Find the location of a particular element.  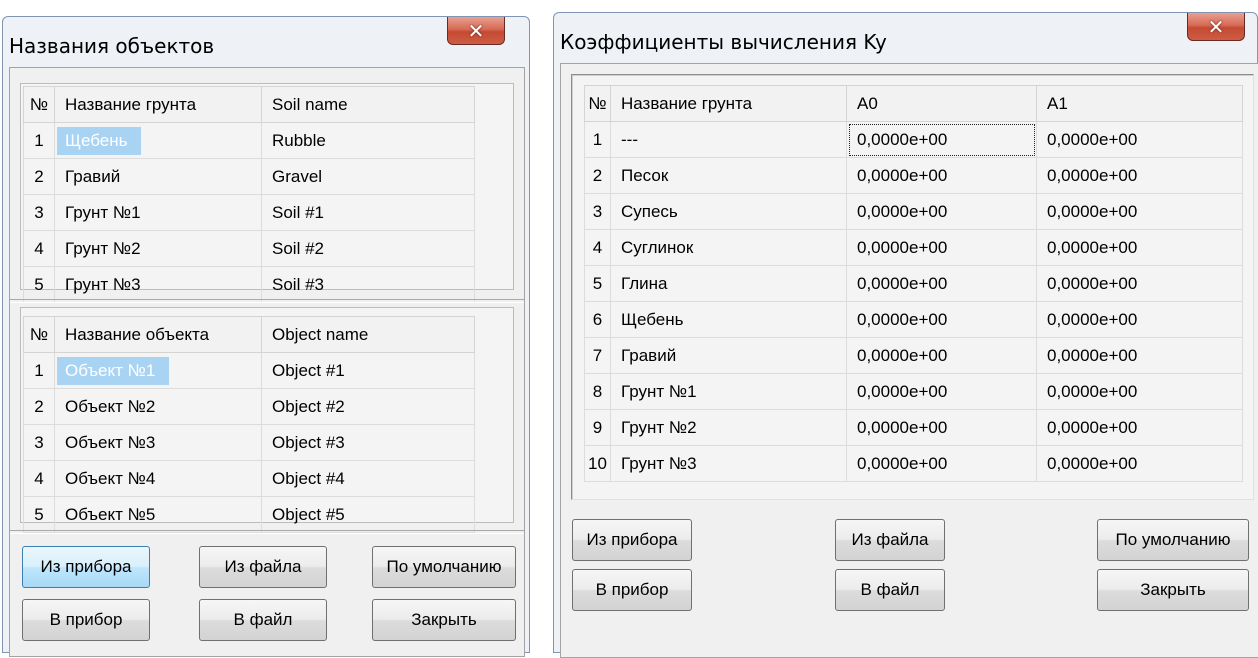

cell-soil-name-ru: Грунт №2 is located at coordinates (158, 248).